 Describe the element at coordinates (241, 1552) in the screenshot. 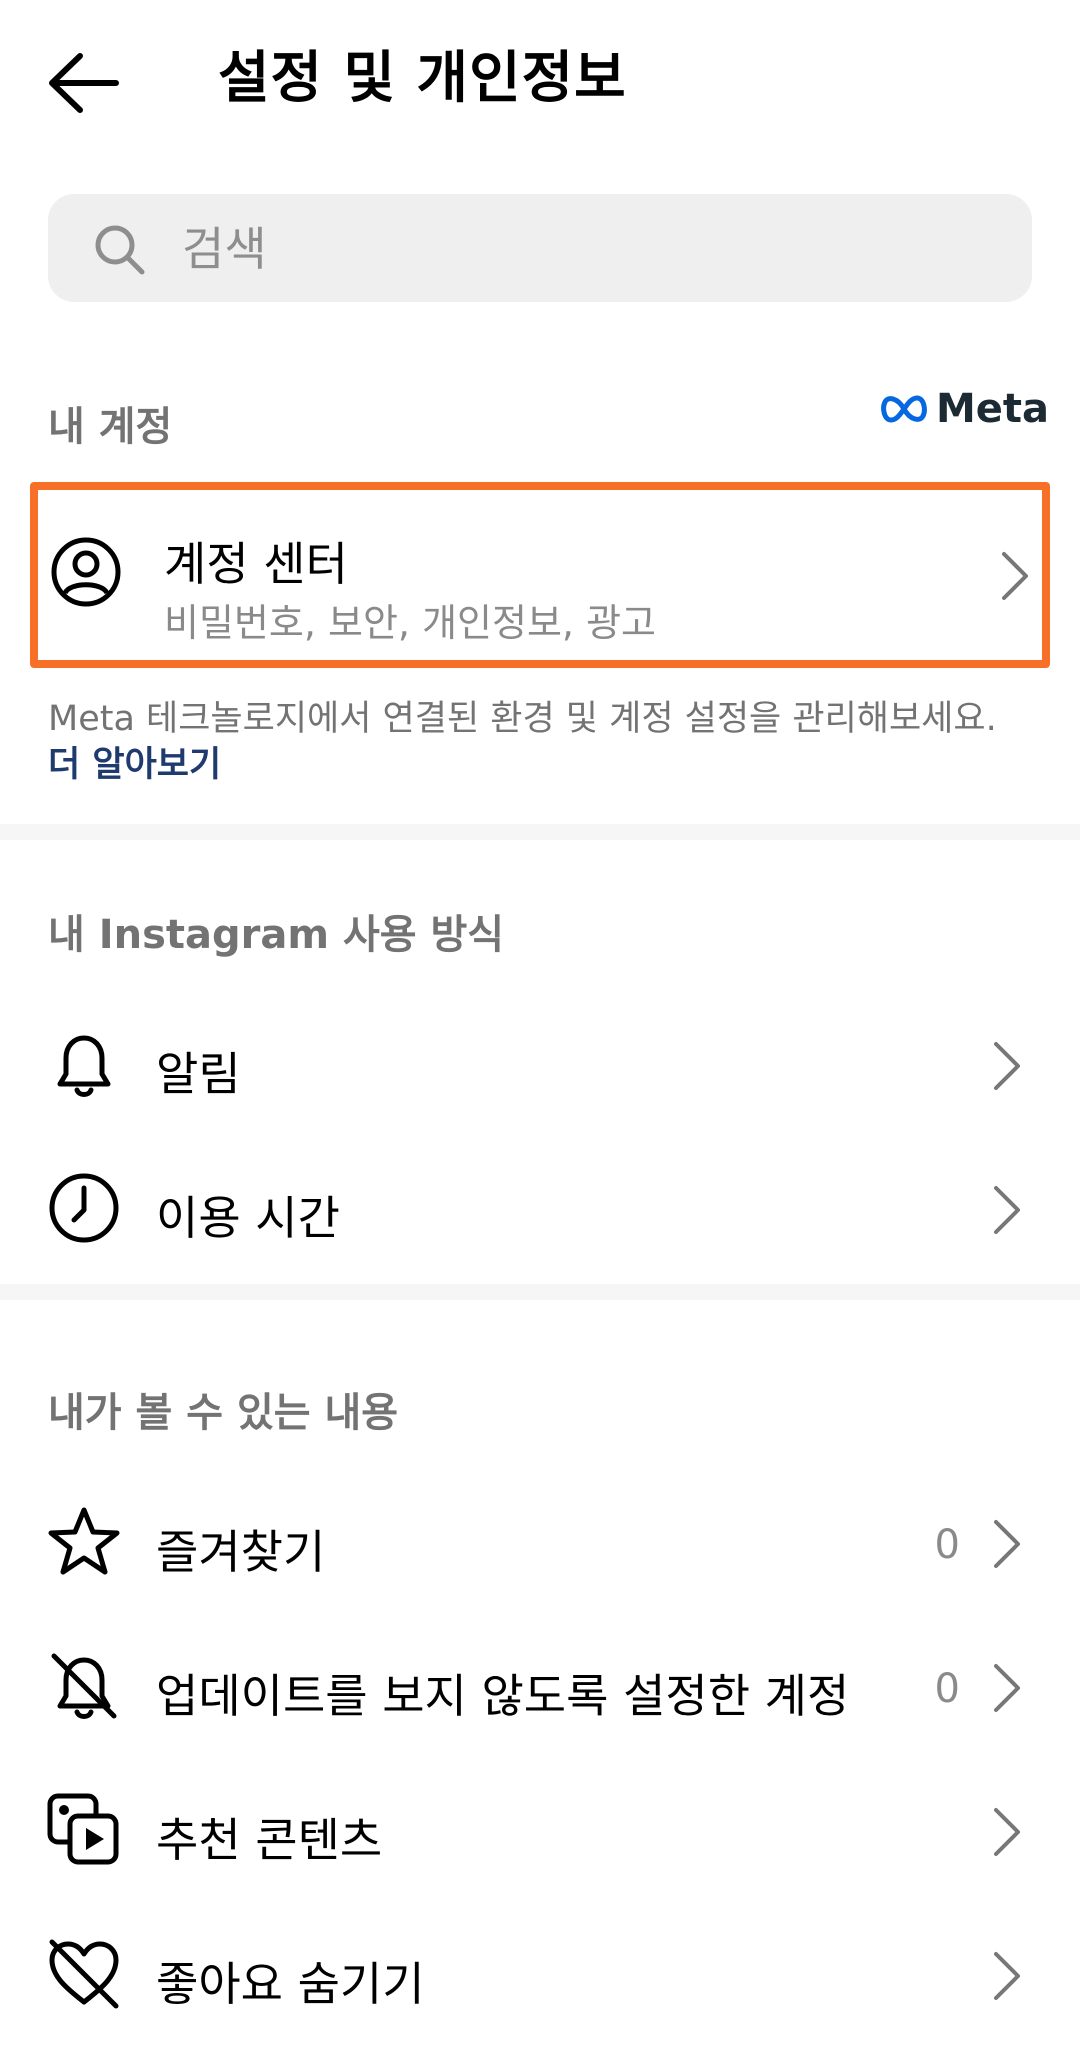

I see `favorites-label: 즐겨찾기` at that location.